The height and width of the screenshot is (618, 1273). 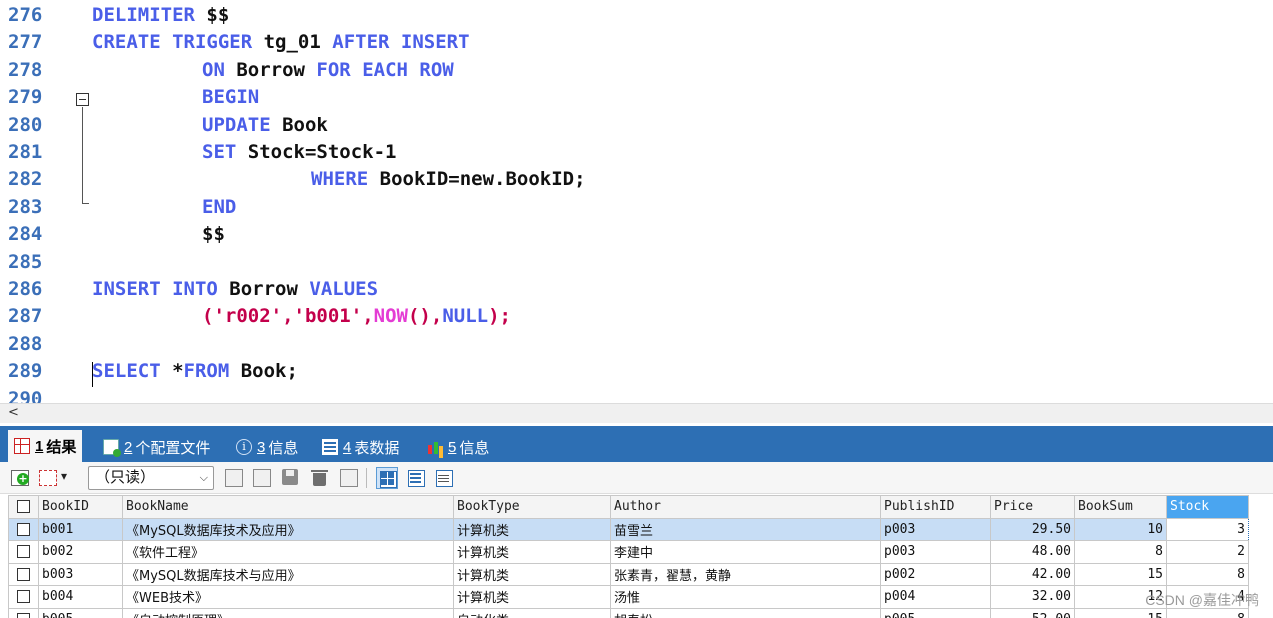 What do you see at coordinates (745, 597) in the screenshot?
I see `table-cell-author: 汤惟` at bounding box center [745, 597].